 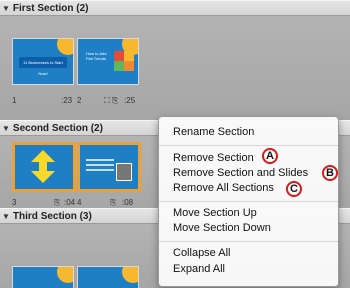 I want to click on menu-item-expand-all: Expand All, so click(x=199, y=269).